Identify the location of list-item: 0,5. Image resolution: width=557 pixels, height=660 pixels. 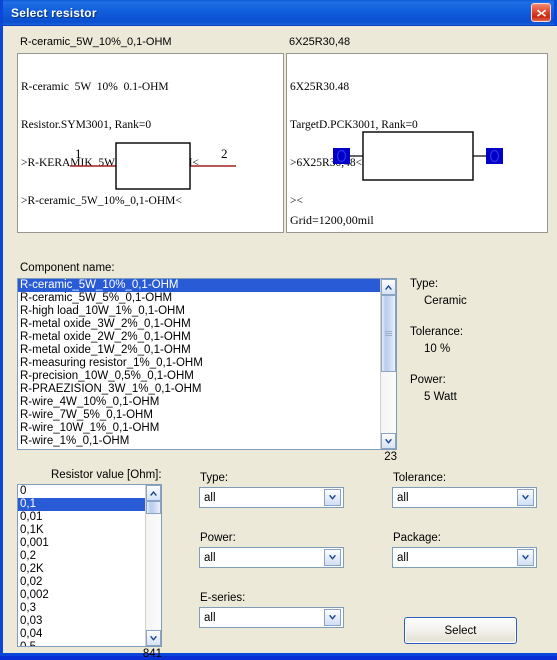
(81, 643).